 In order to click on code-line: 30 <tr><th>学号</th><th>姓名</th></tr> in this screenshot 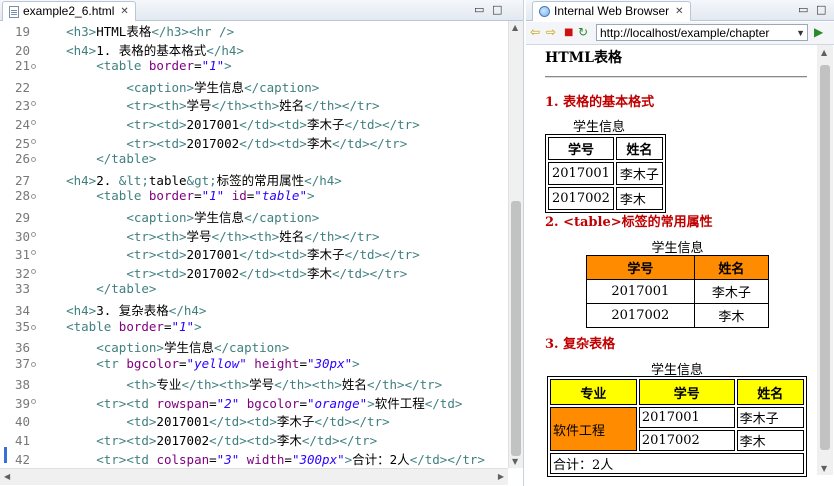, I will do `click(254, 235)`.